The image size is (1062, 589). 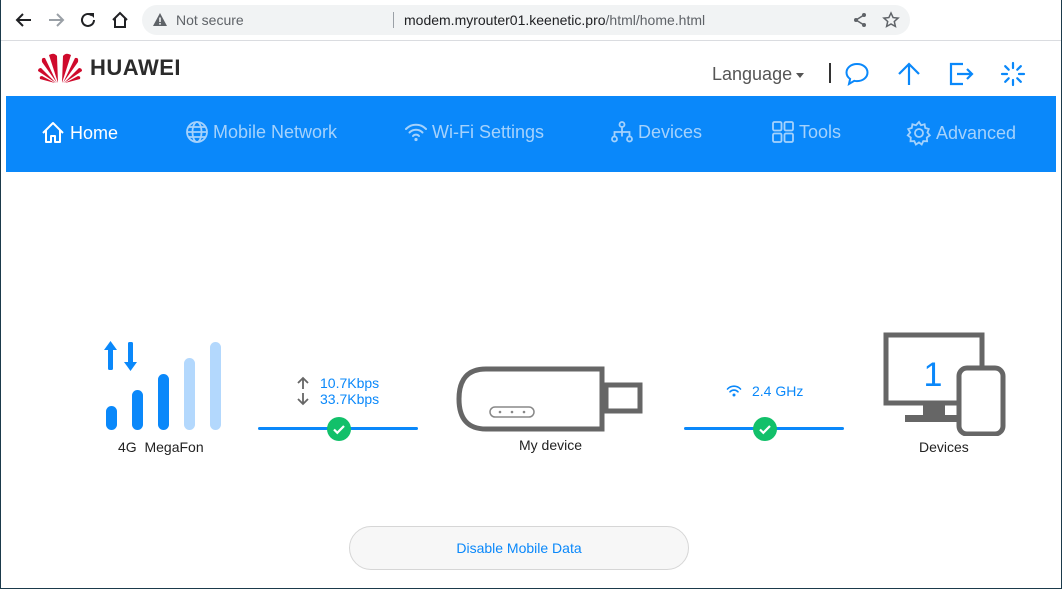 I want to click on wifi-band-readout: 2.4 GHz, so click(x=764, y=391).